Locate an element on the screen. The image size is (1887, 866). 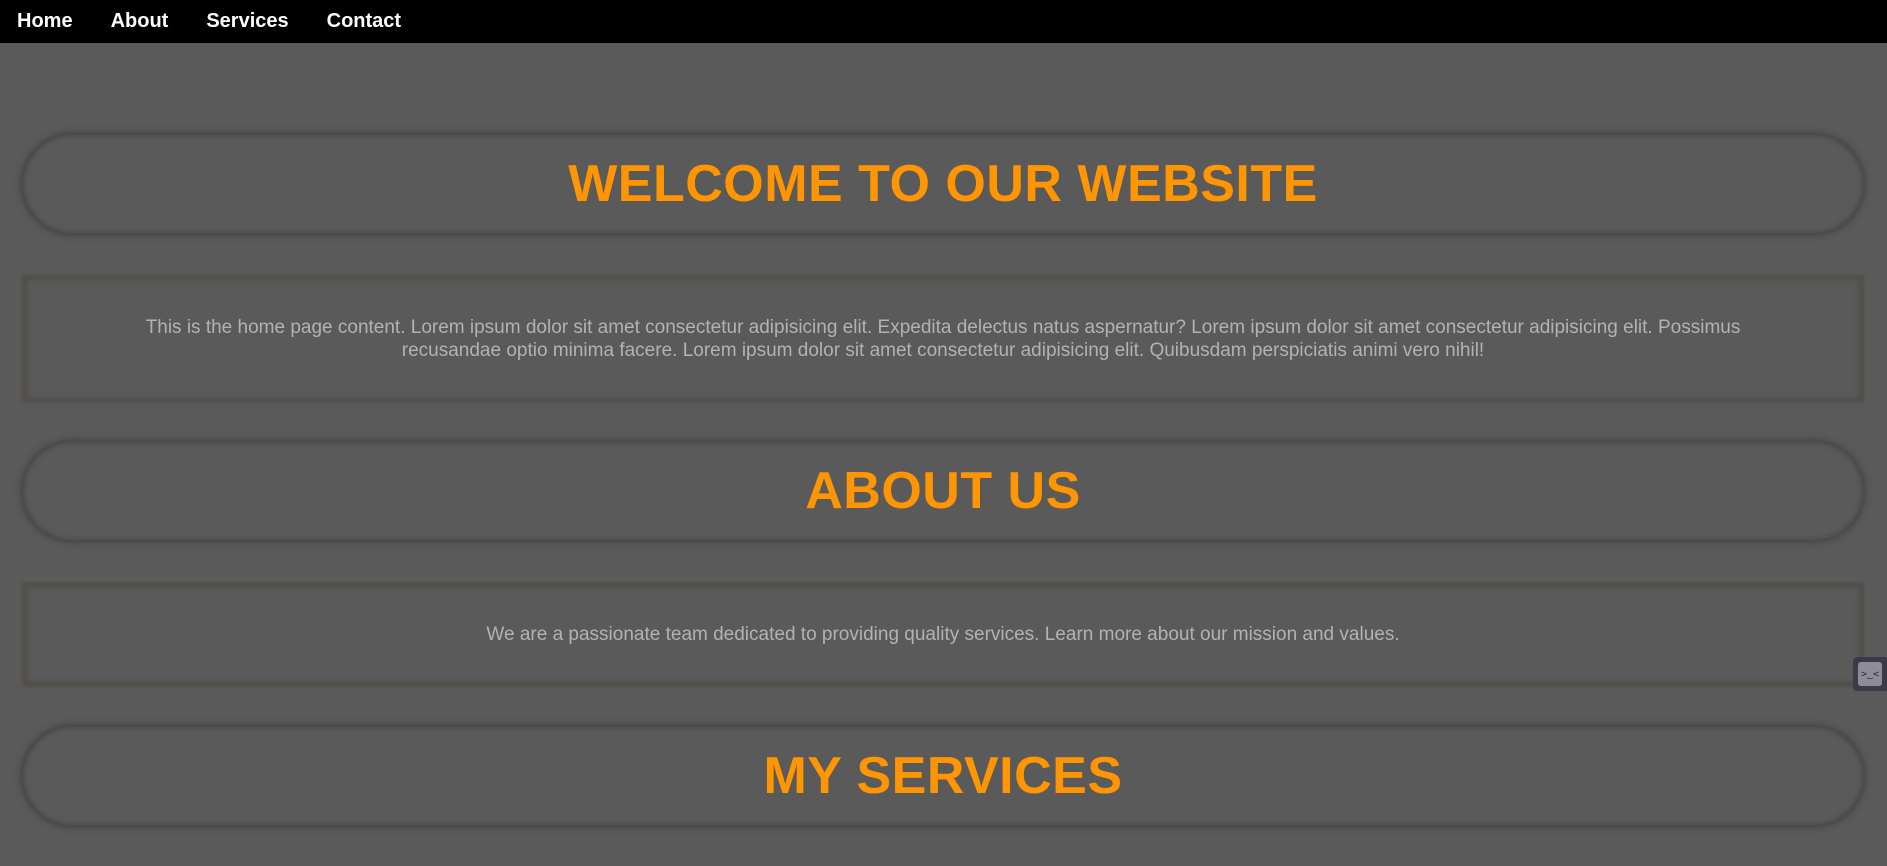
welcome-title: WELCOME TO OUR WEBSITE is located at coordinates (943, 184).